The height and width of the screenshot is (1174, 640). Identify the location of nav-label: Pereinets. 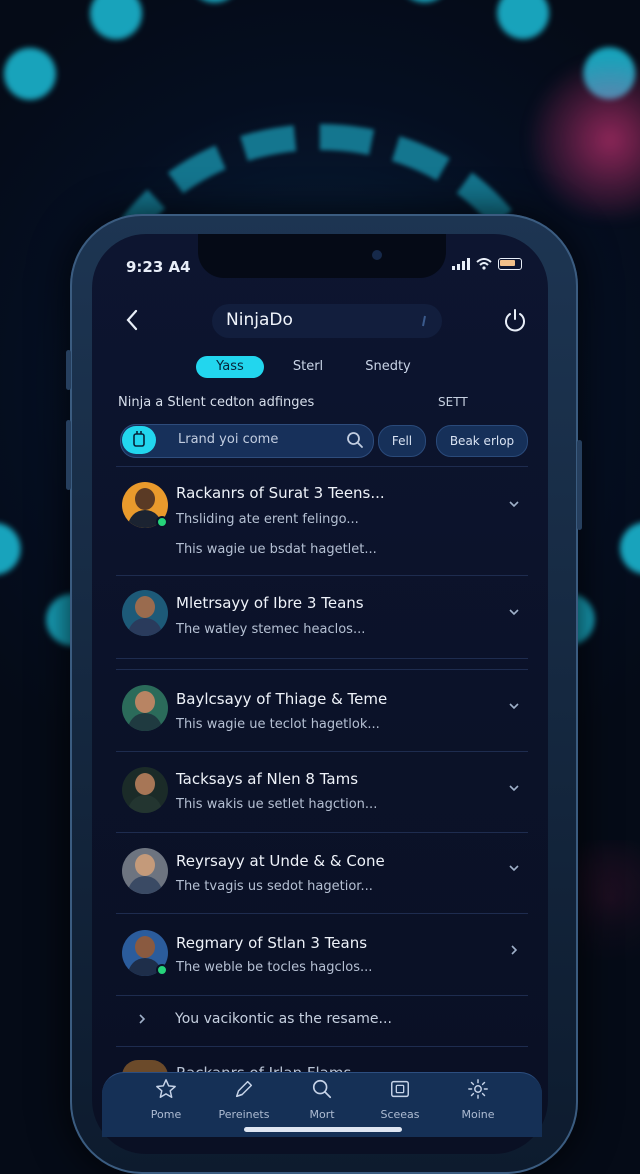
(244, 1114).